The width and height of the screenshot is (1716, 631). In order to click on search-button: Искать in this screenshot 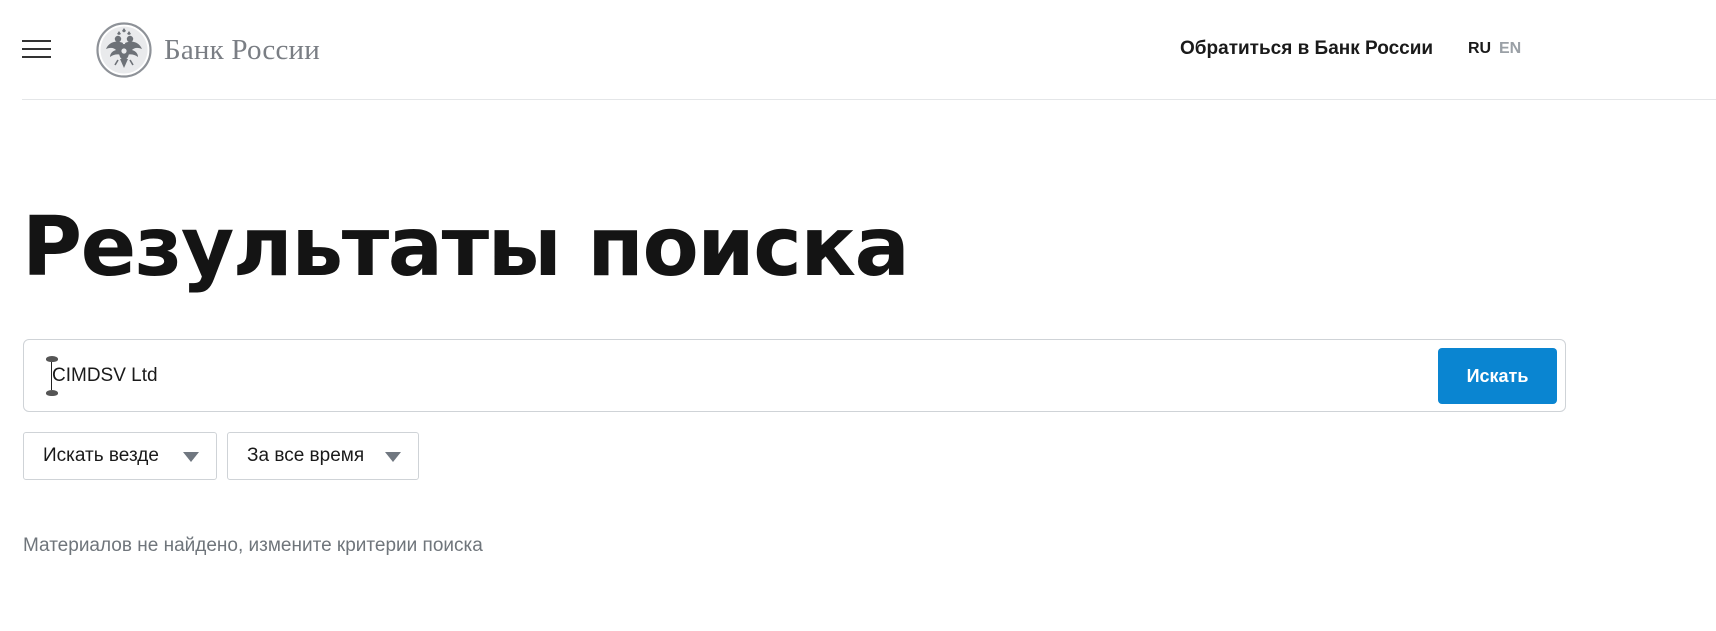, I will do `click(1497, 376)`.